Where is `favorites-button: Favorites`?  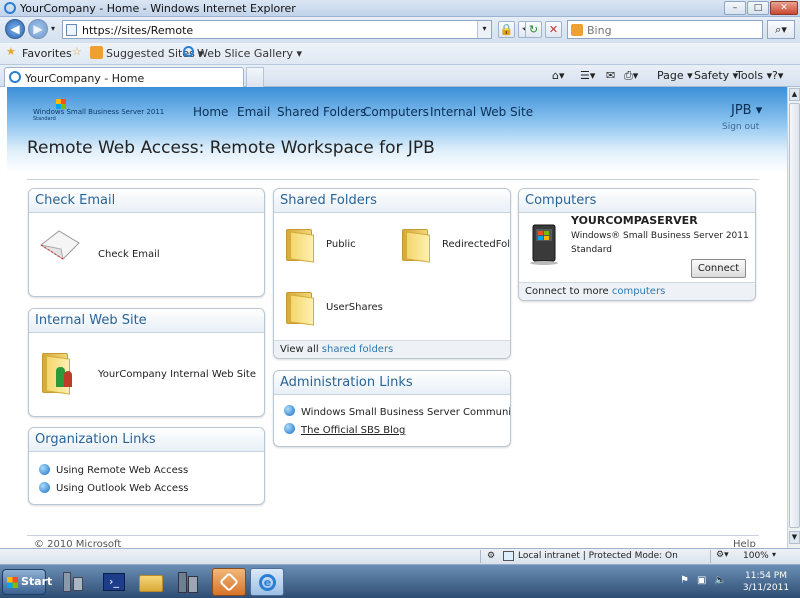 favorites-button: Favorites is located at coordinates (47, 53).